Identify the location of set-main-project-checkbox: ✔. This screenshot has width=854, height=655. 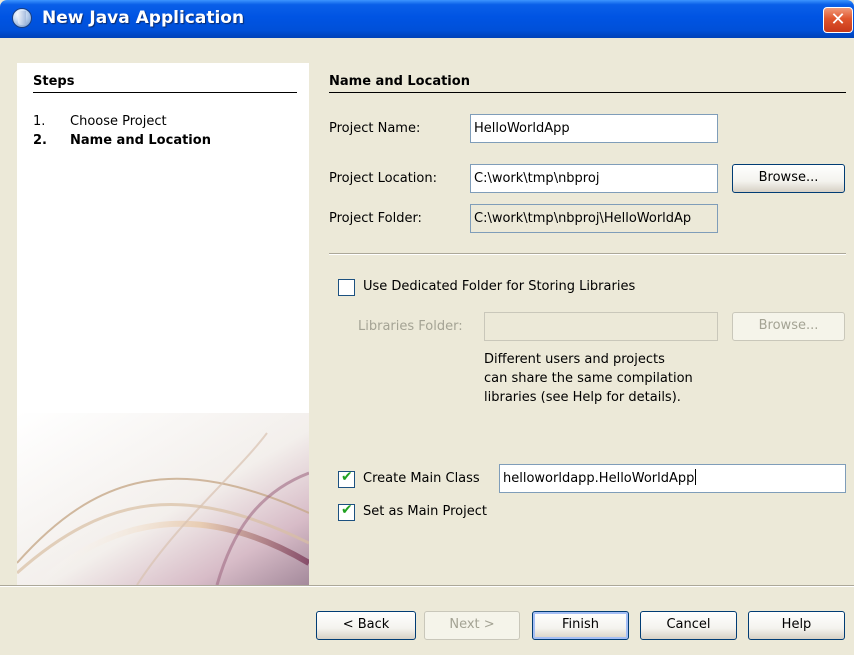
(346, 511).